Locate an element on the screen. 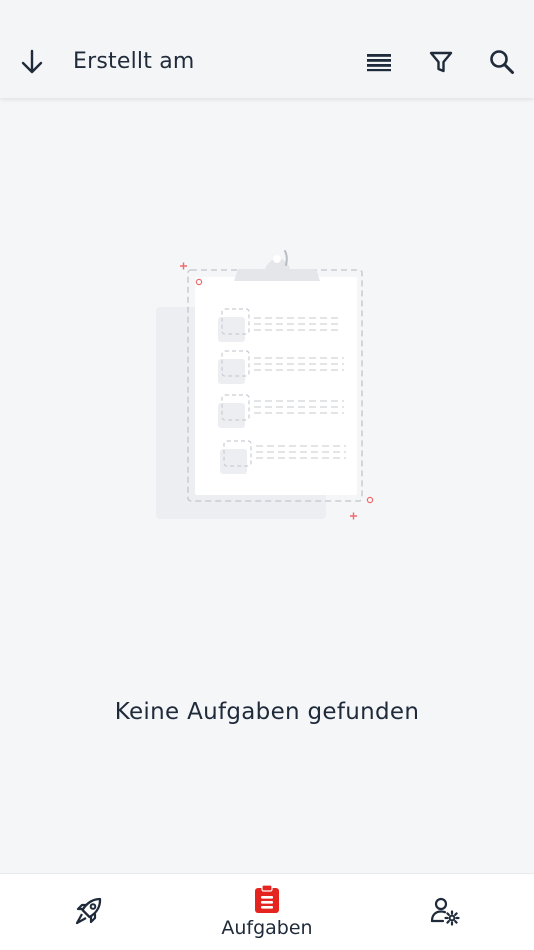  empty-state-message: Keine Aufgaben gefunden is located at coordinates (267, 712).